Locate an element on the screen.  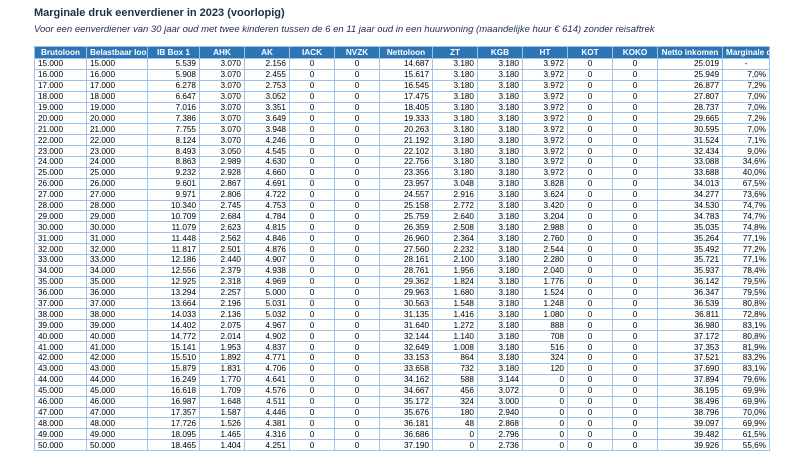
table-cell: 15.141 is located at coordinates (173, 347).